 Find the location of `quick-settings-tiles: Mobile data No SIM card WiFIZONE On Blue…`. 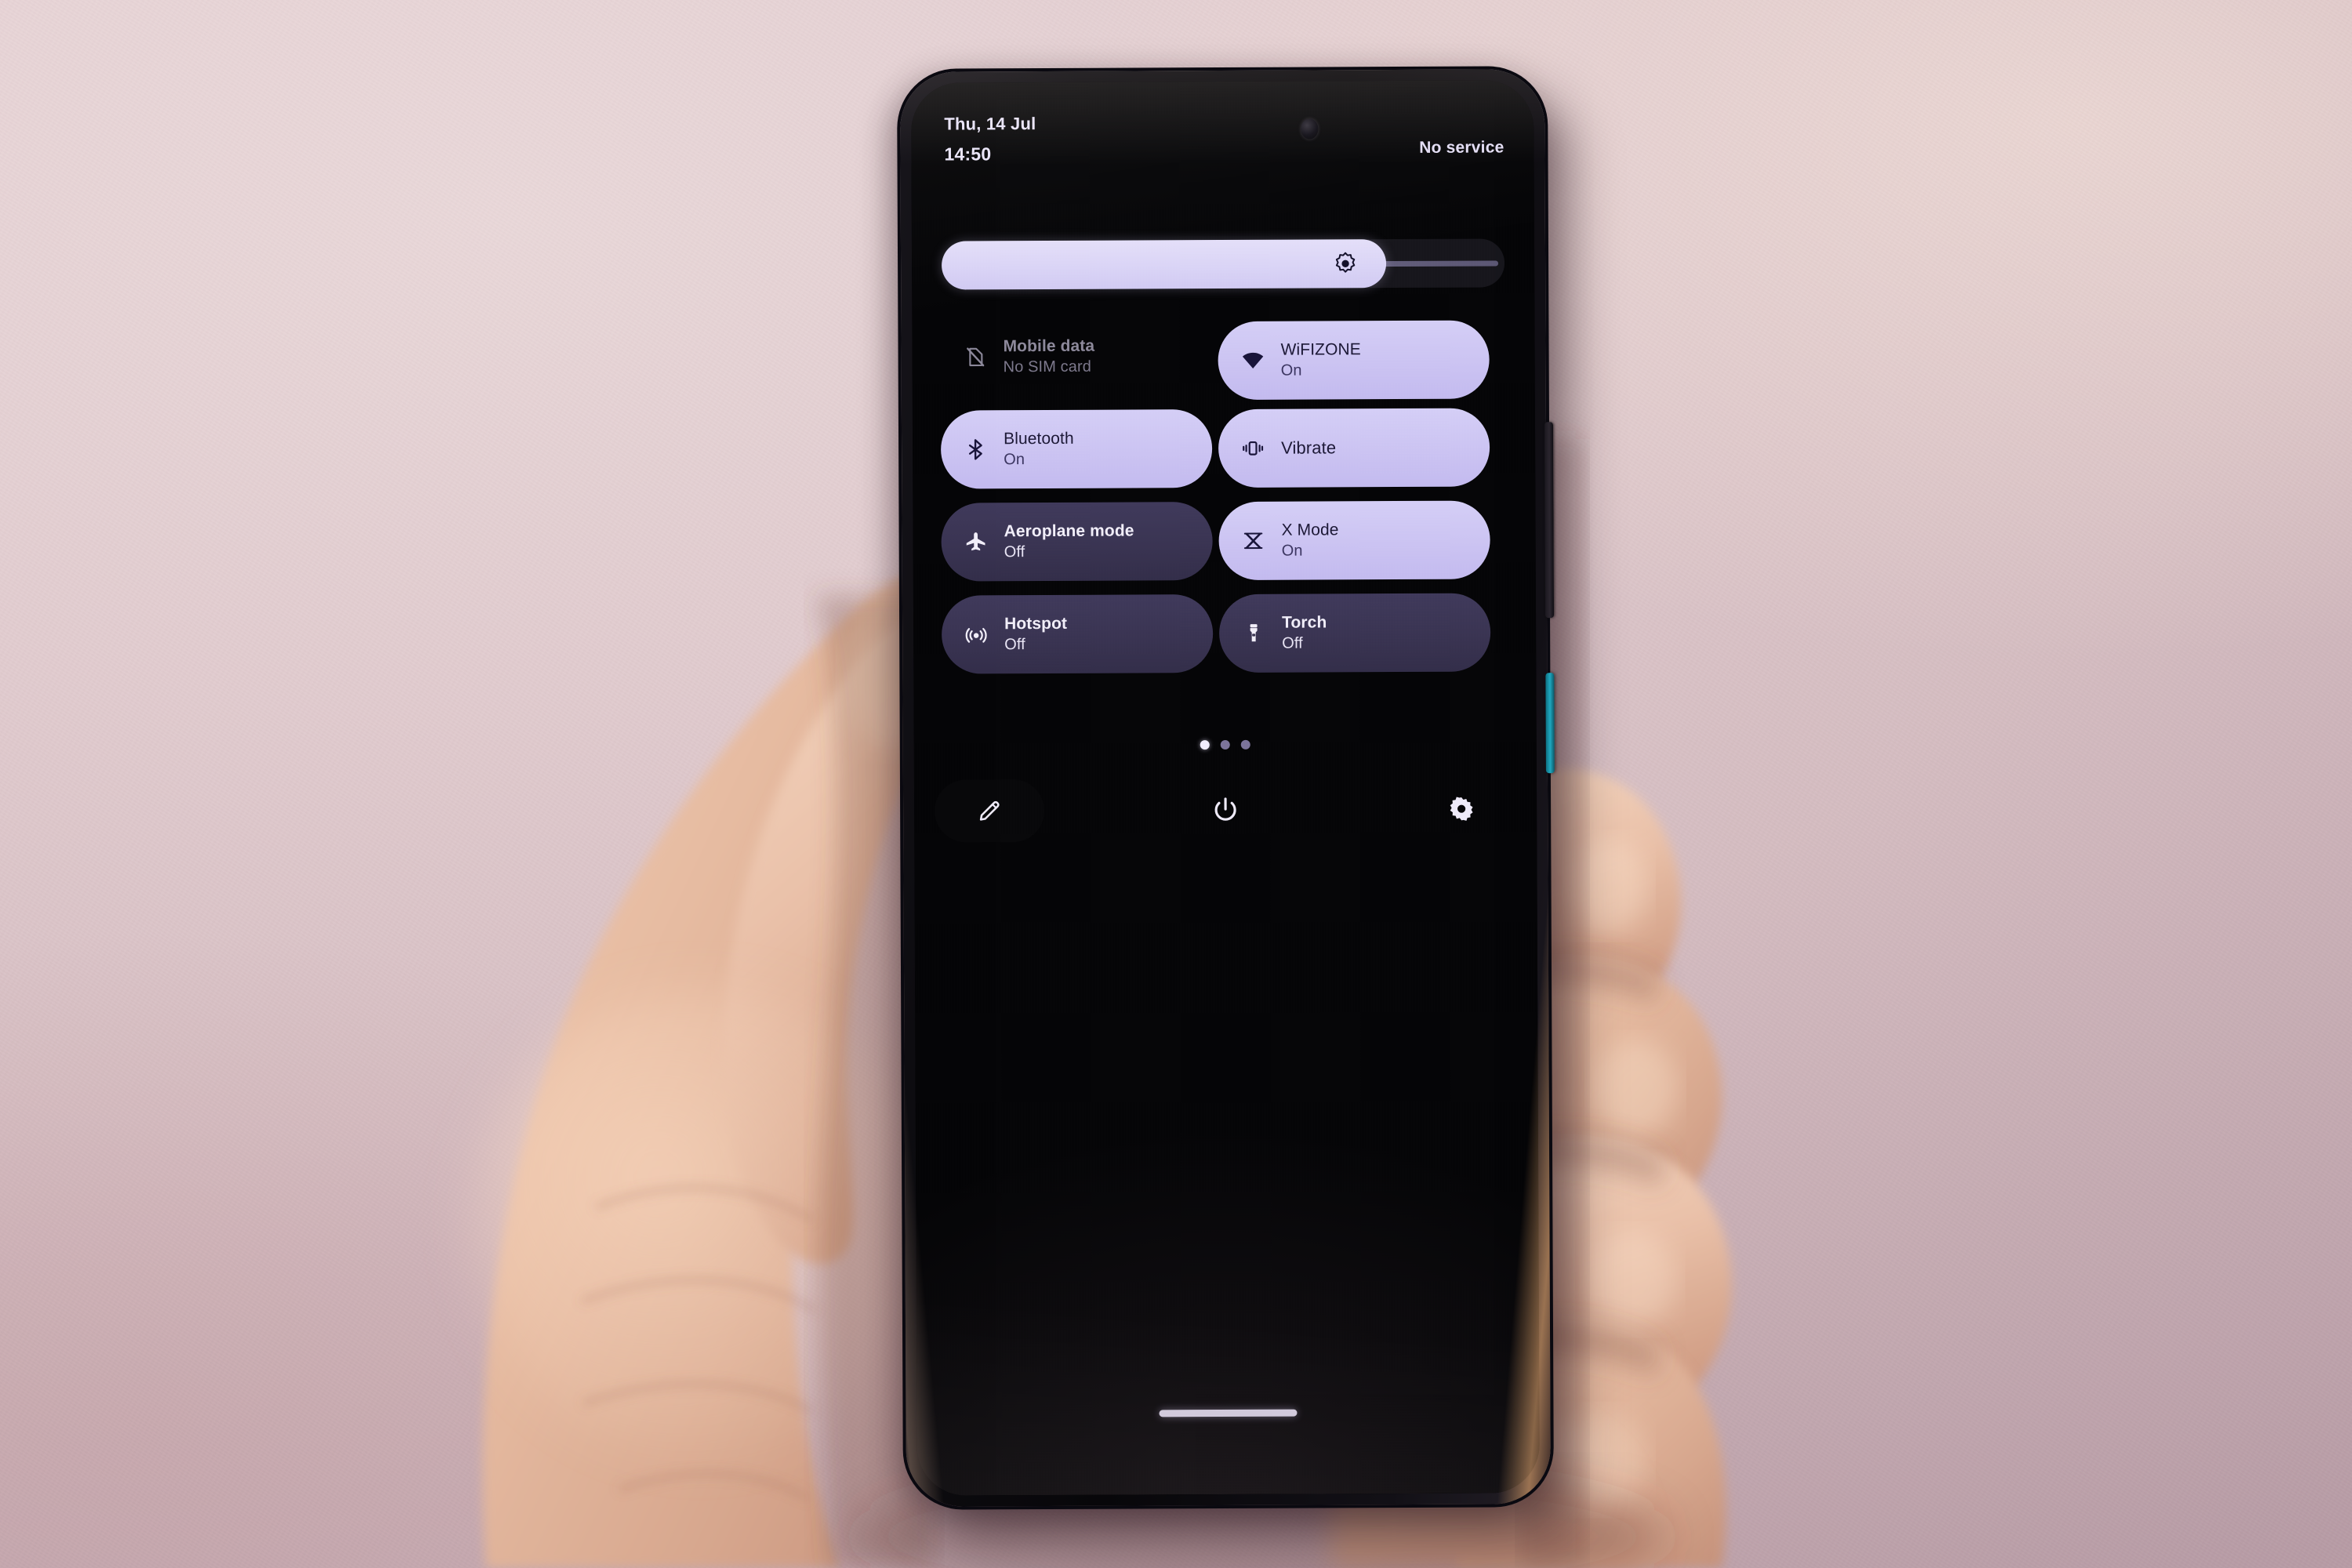

quick-settings-tiles: Mobile data No SIM card WiFIZONE On Blue… is located at coordinates (1224, 502).